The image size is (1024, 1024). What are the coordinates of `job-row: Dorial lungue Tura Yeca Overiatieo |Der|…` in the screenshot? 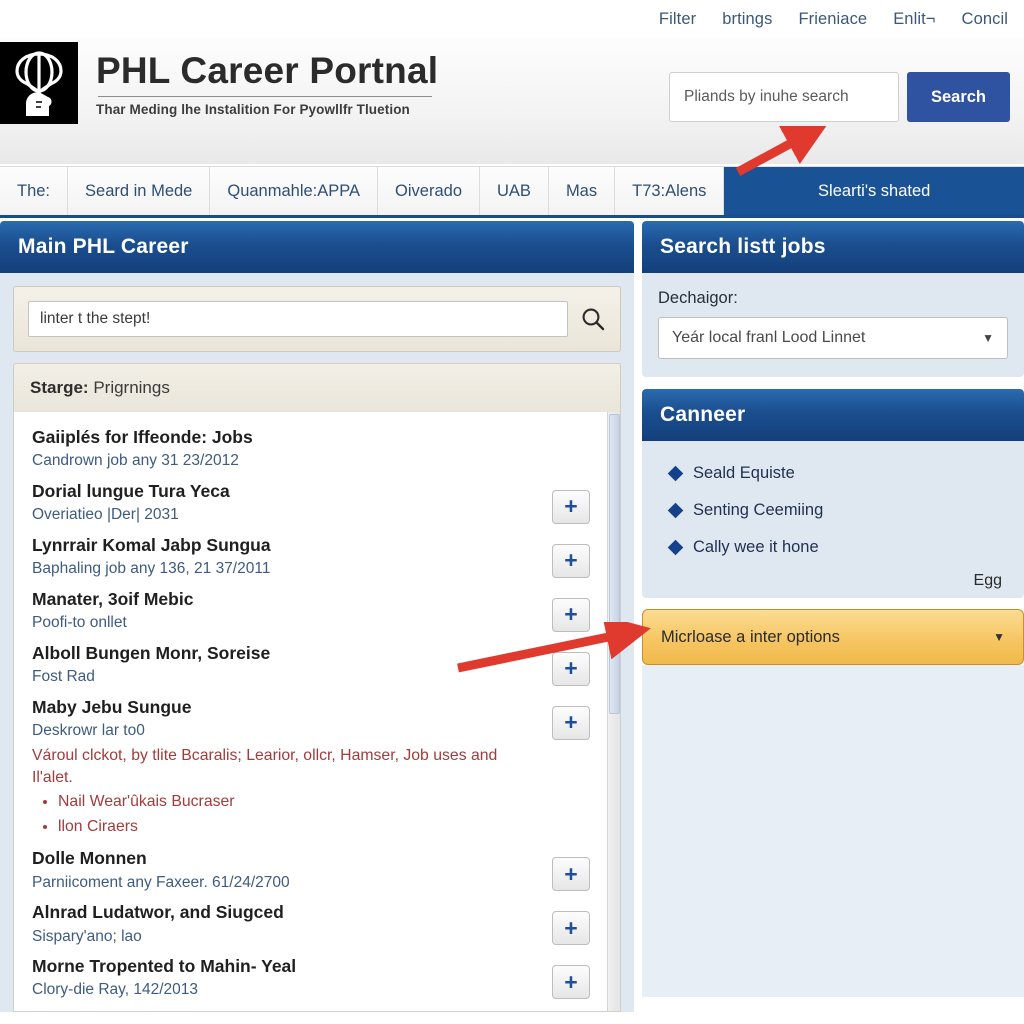 It's located at (317, 503).